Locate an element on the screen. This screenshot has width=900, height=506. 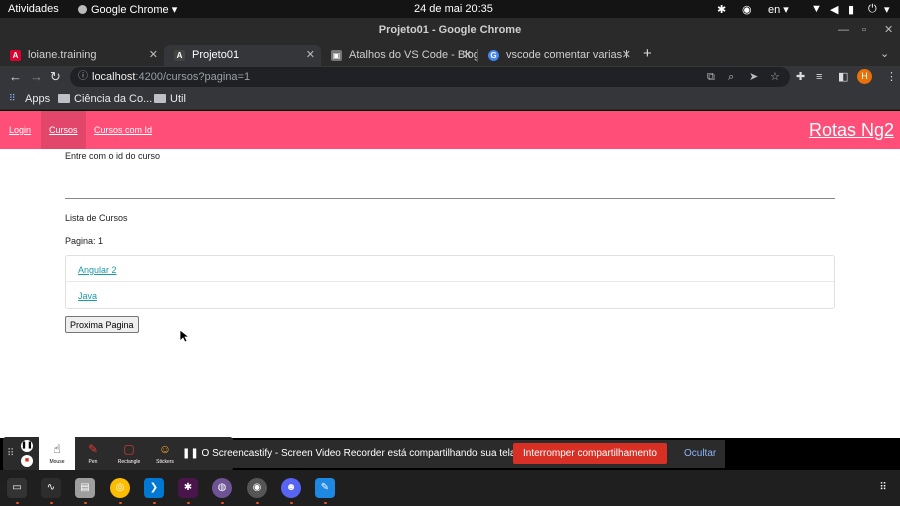
bookmark-star-icon: ☆ is located at coordinates (775, 77).